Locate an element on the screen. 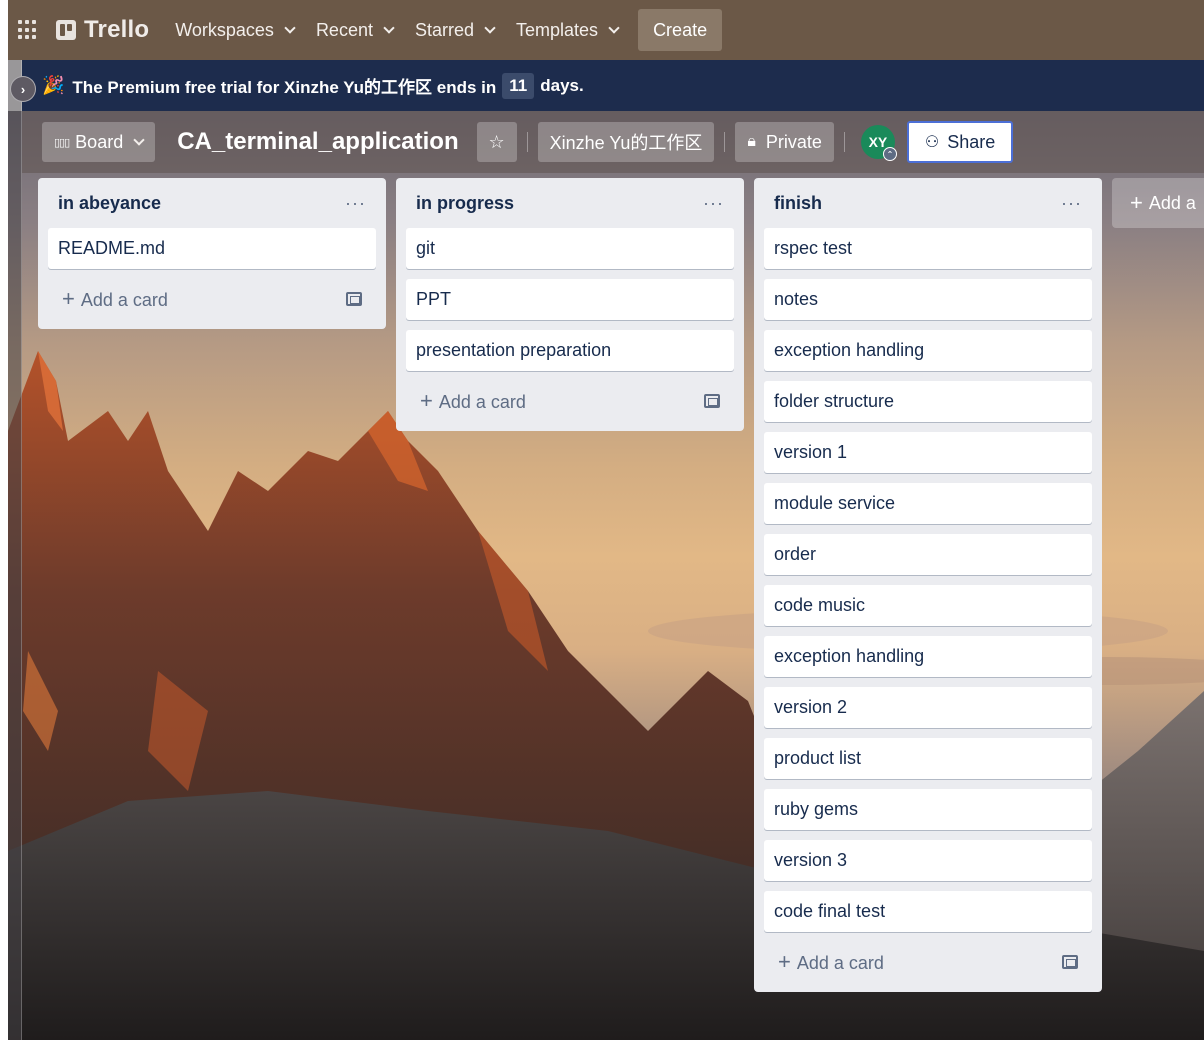 This screenshot has height=1040, width=1204. card: version 2 is located at coordinates (928, 707).